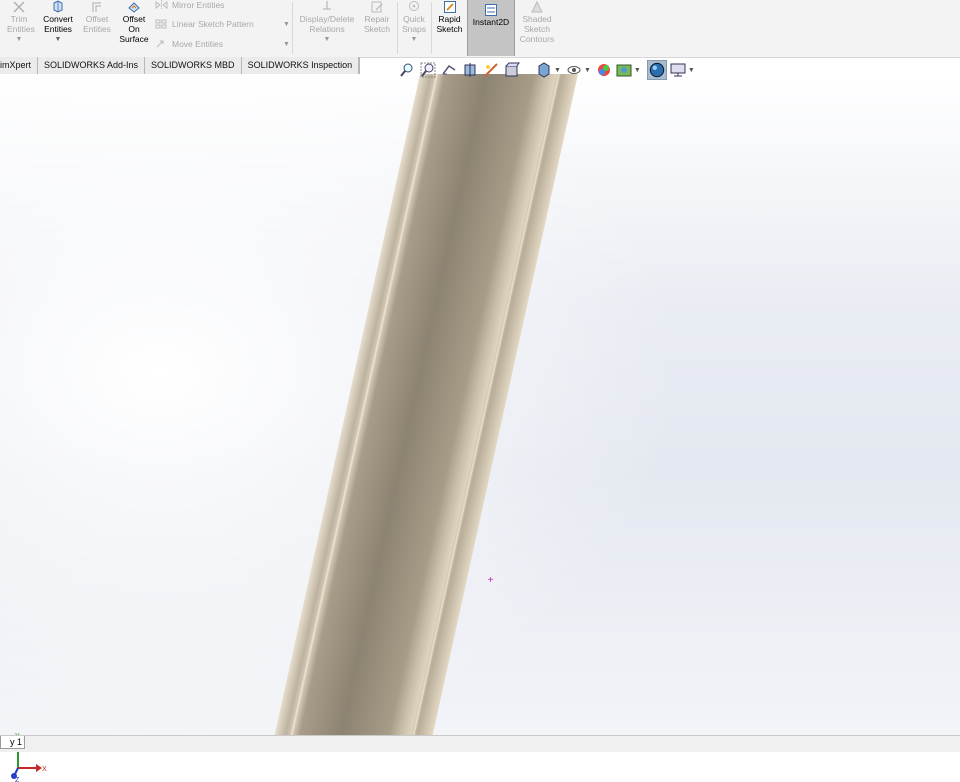 This screenshot has height=782, width=960. What do you see at coordinates (96, 7) in the screenshot?
I see `offset-entities-icon` at bounding box center [96, 7].